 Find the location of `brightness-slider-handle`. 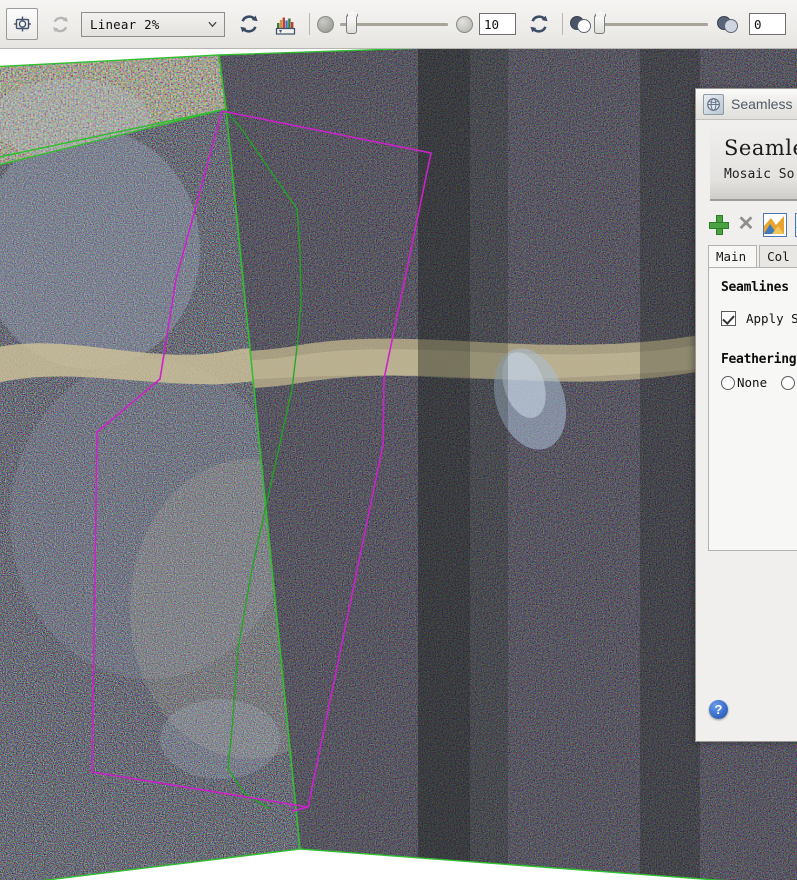

brightness-slider-handle is located at coordinates (351, 24).